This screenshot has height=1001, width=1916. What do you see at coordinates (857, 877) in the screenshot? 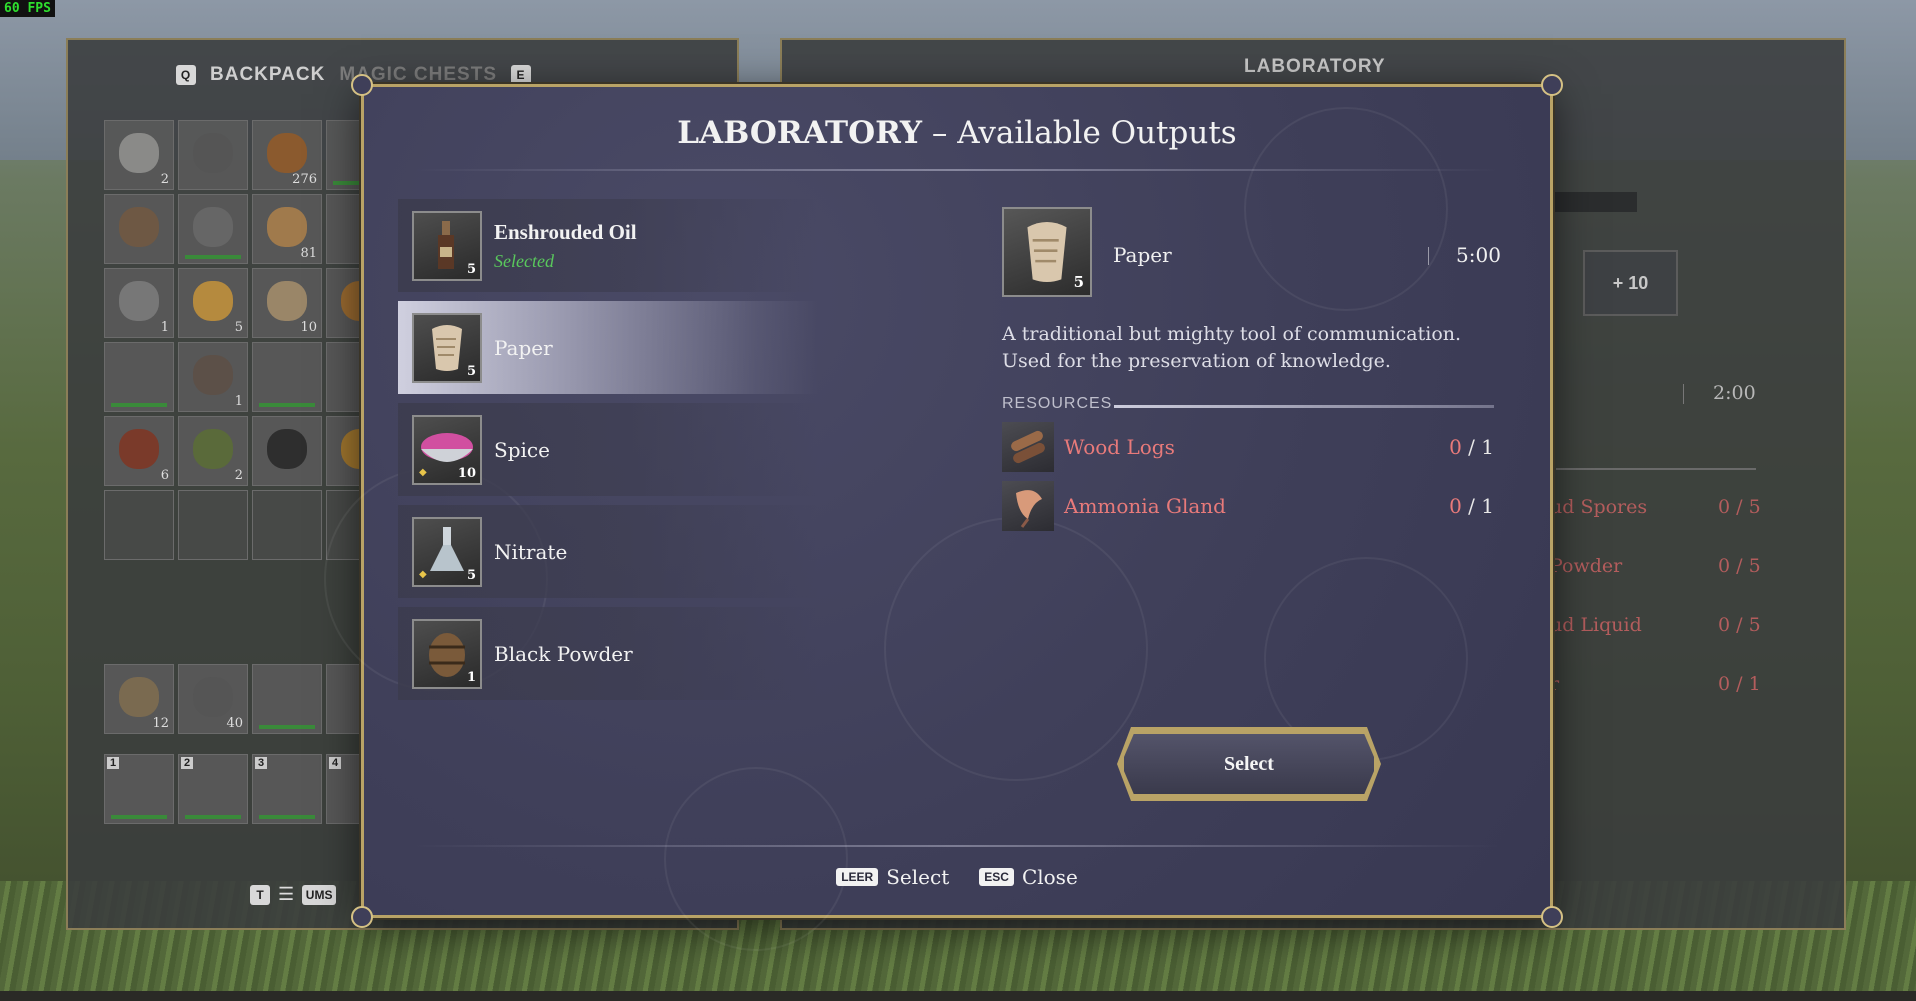
I see `space-key-icon: LEER` at bounding box center [857, 877].